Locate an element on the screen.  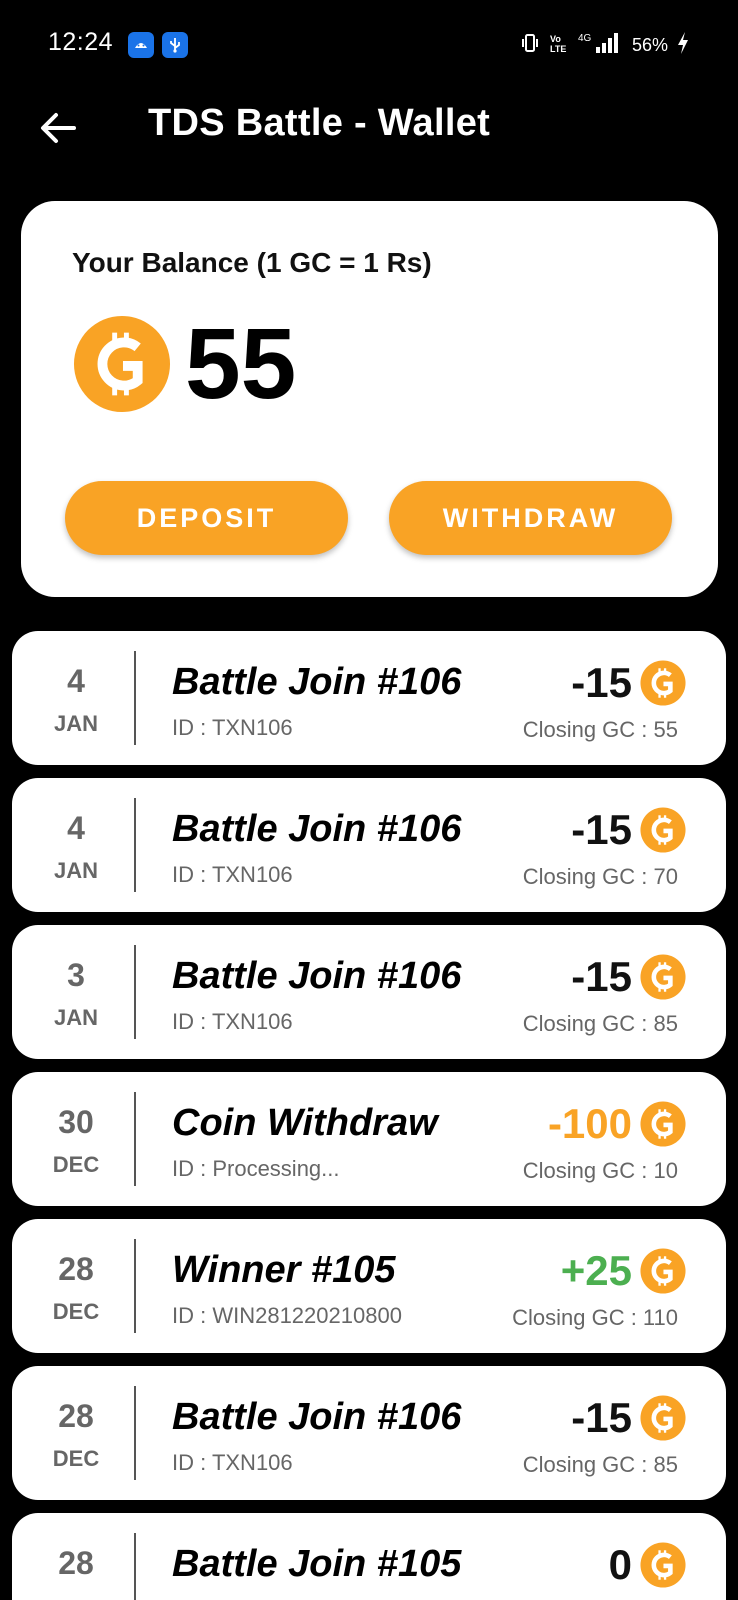
deposit-button: DEPOSIT is located at coordinates (206, 518).